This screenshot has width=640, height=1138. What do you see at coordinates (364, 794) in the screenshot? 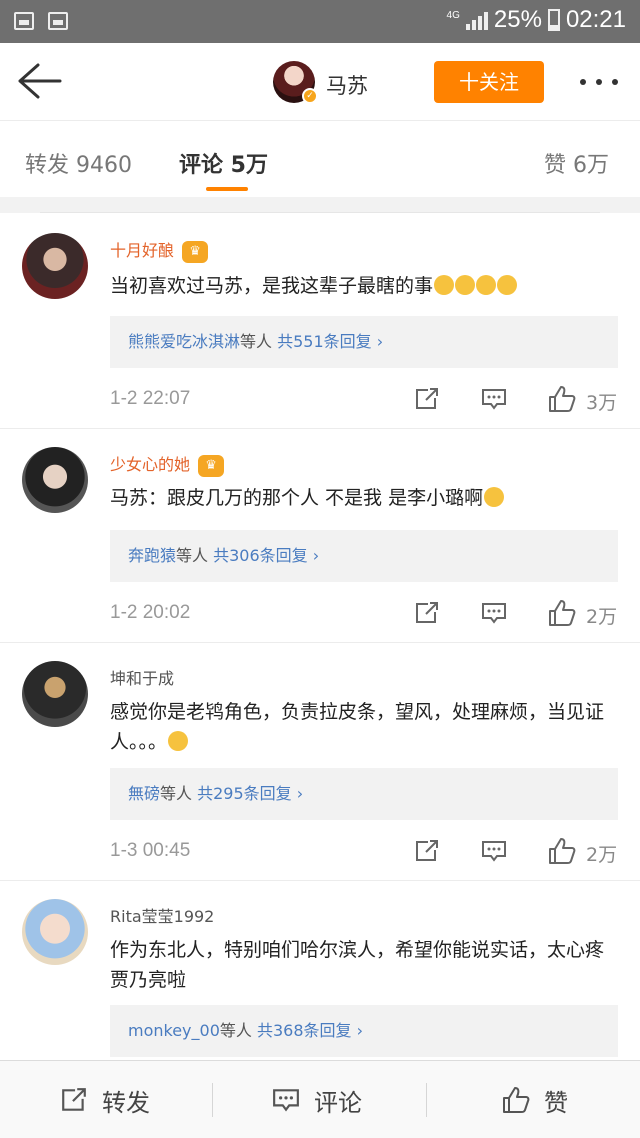
I see `replies-preview: 無磅等人 共295条回复 ›` at bounding box center [364, 794].